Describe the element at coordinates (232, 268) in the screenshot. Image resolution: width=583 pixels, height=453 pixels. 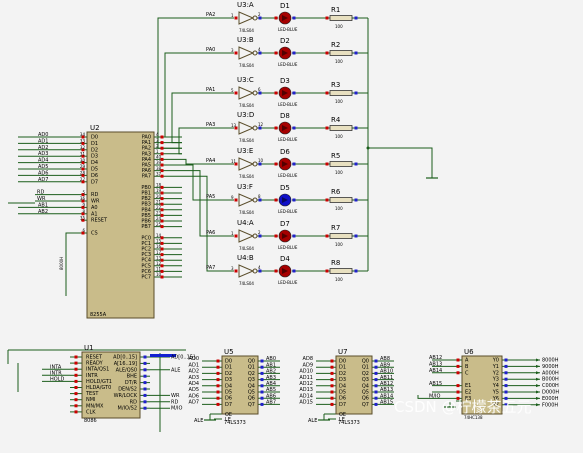
I see `gate-pin-num: 3` at that location.